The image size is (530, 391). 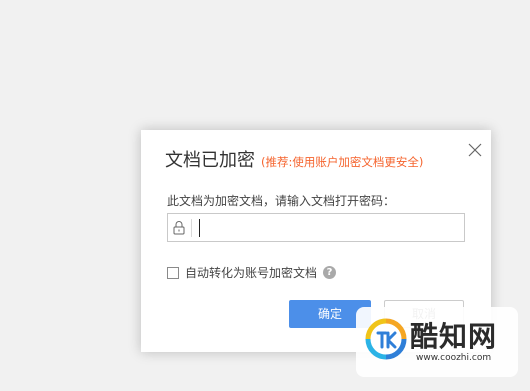 I want to click on help-icon: ?, so click(x=330, y=272).